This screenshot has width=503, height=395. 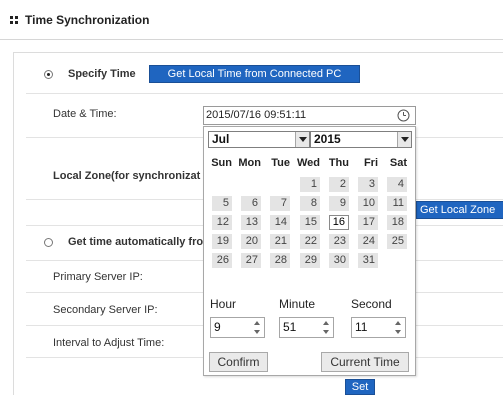 What do you see at coordinates (251, 260) in the screenshot?
I see `day-cell: 27` at bounding box center [251, 260].